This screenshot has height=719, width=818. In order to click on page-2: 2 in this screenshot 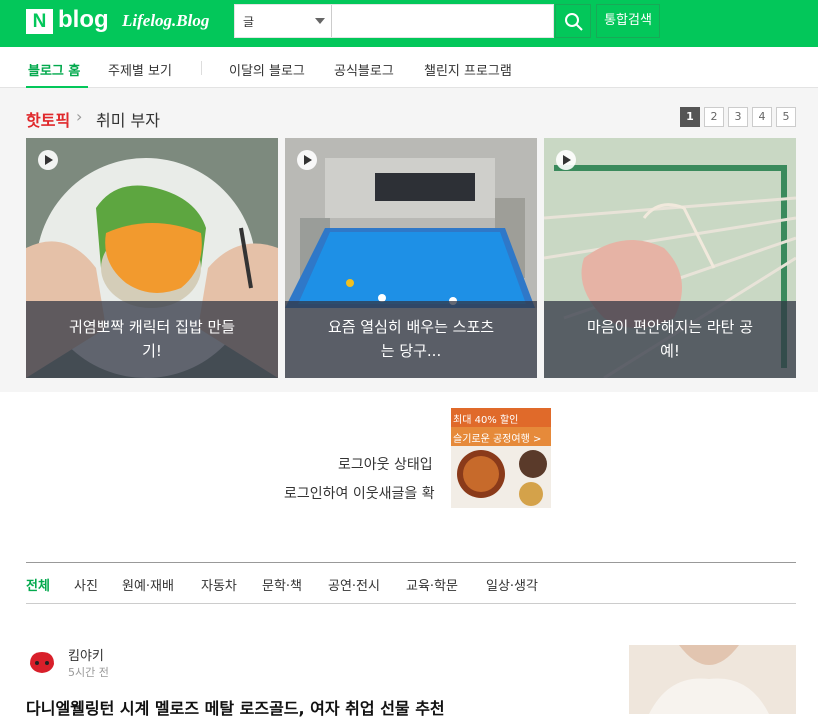, I will do `click(714, 117)`.